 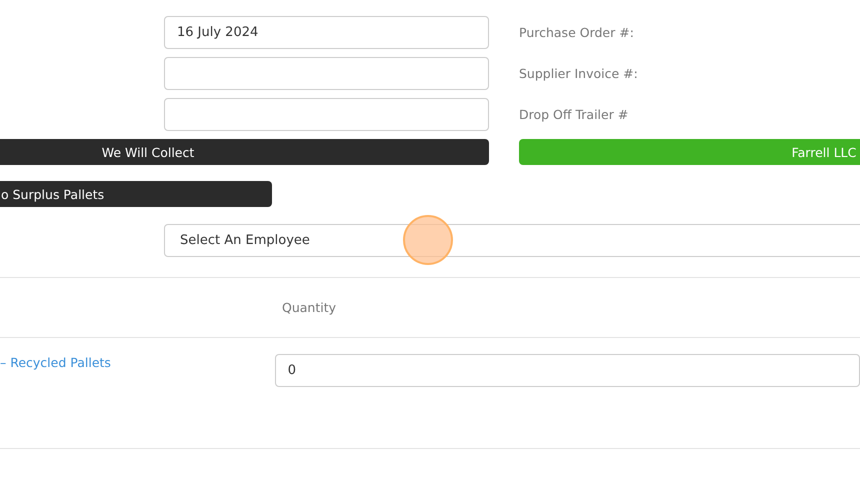 What do you see at coordinates (244, 152) in the screenshot?
I see `collect-button: We Will Collect` at bounding box center [244, 152].